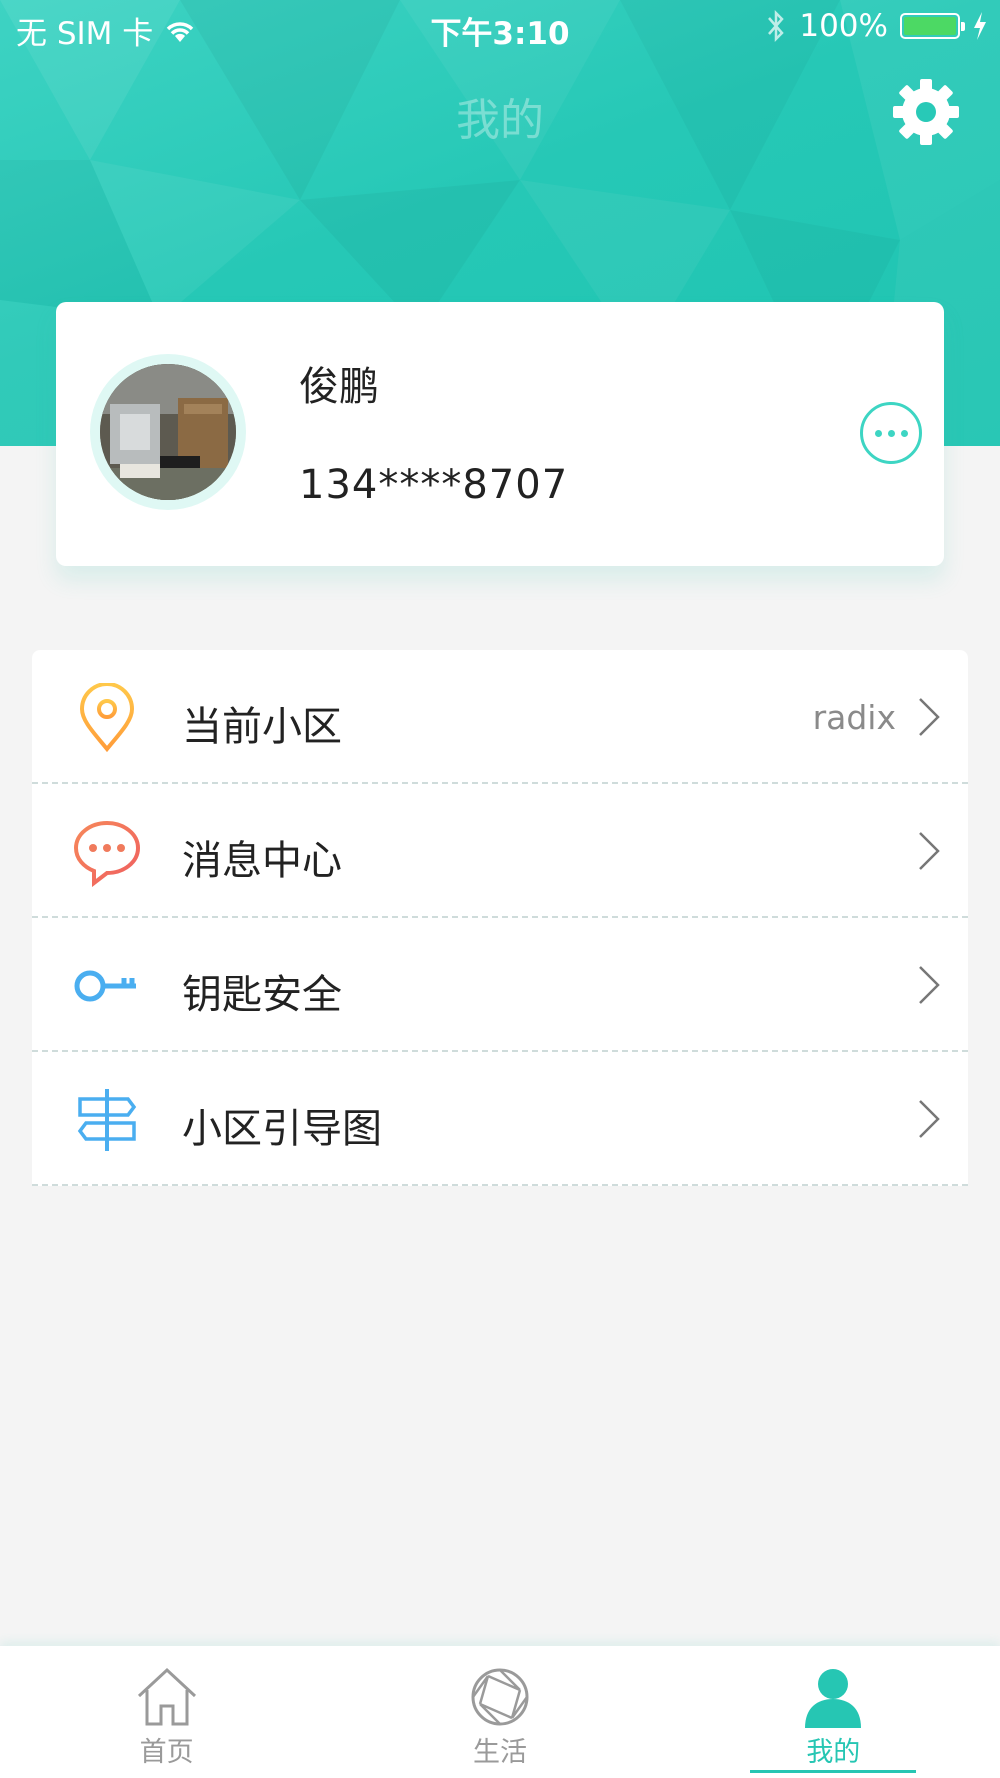 This screenshot has height=1778, width=1000. What do you see at coordinates (500, 434) in the screenshot?
I see `profile-card: 俊鹏 134****8707` at bounding box center [500, 434].